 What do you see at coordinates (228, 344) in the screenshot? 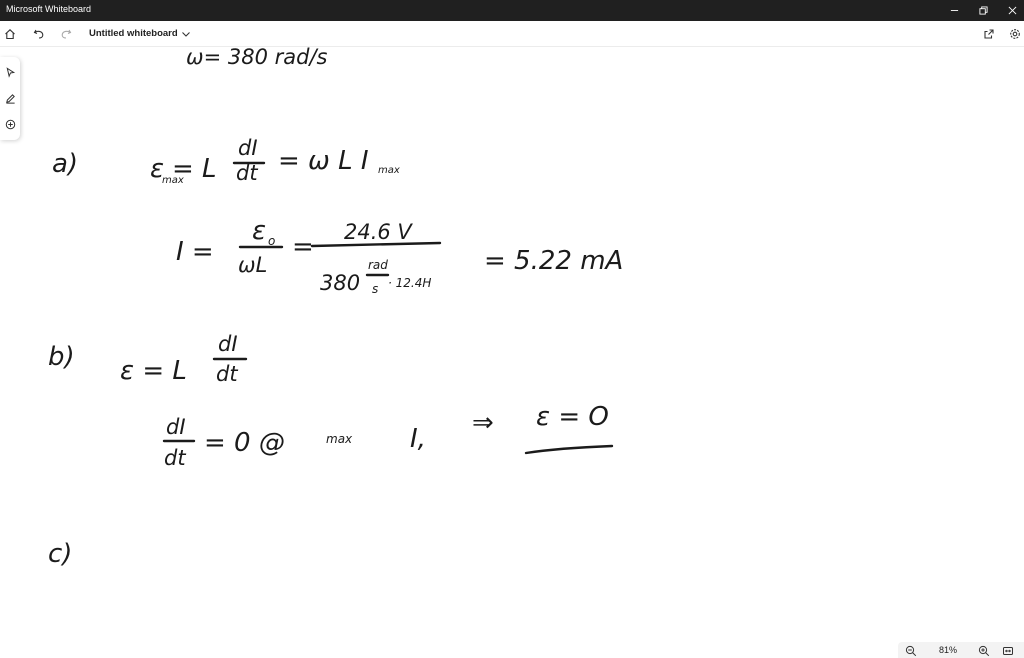
I see `b-eq1-dI: dI` at bounding box center [228, 344].